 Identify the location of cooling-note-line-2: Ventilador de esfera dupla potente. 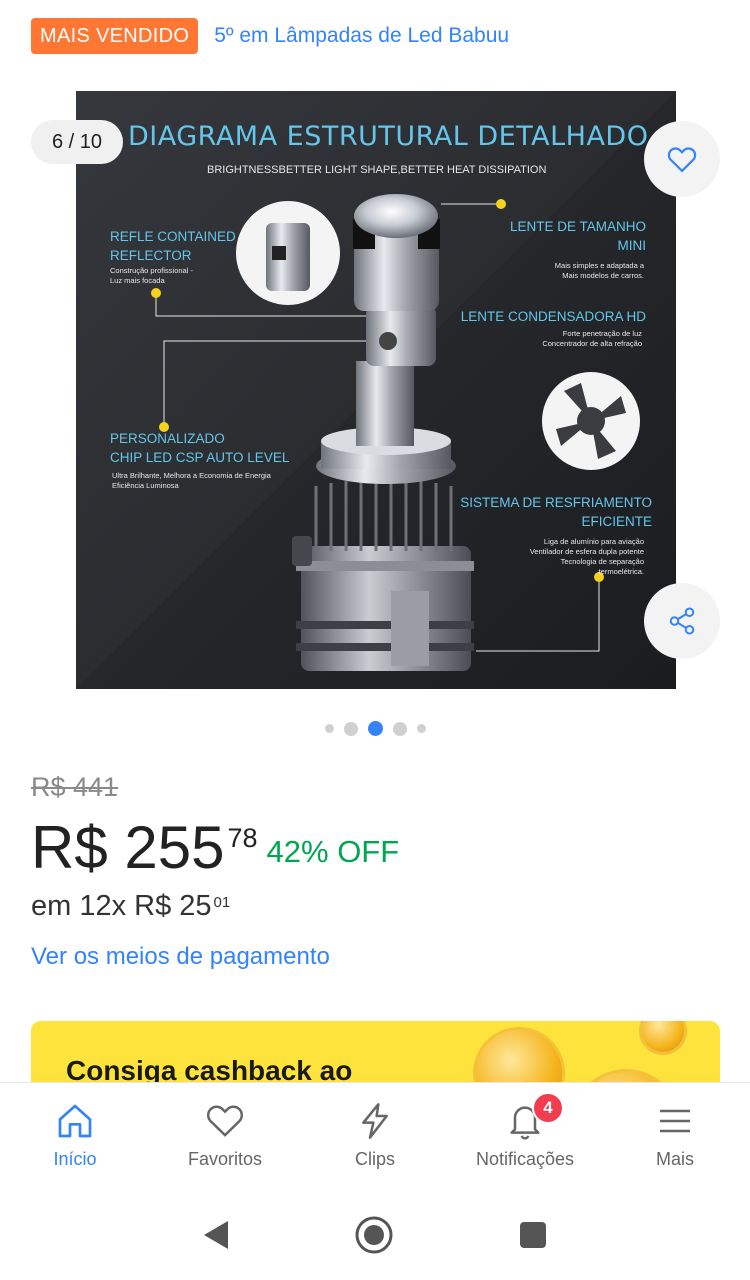
(586, 551).